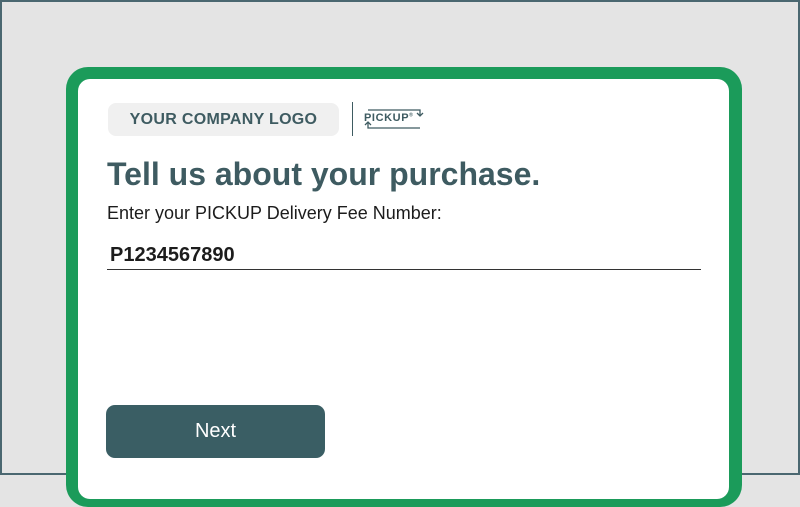 This screenshot has width=800, height=507. I want to click on logo-divider, so click(352, 119).